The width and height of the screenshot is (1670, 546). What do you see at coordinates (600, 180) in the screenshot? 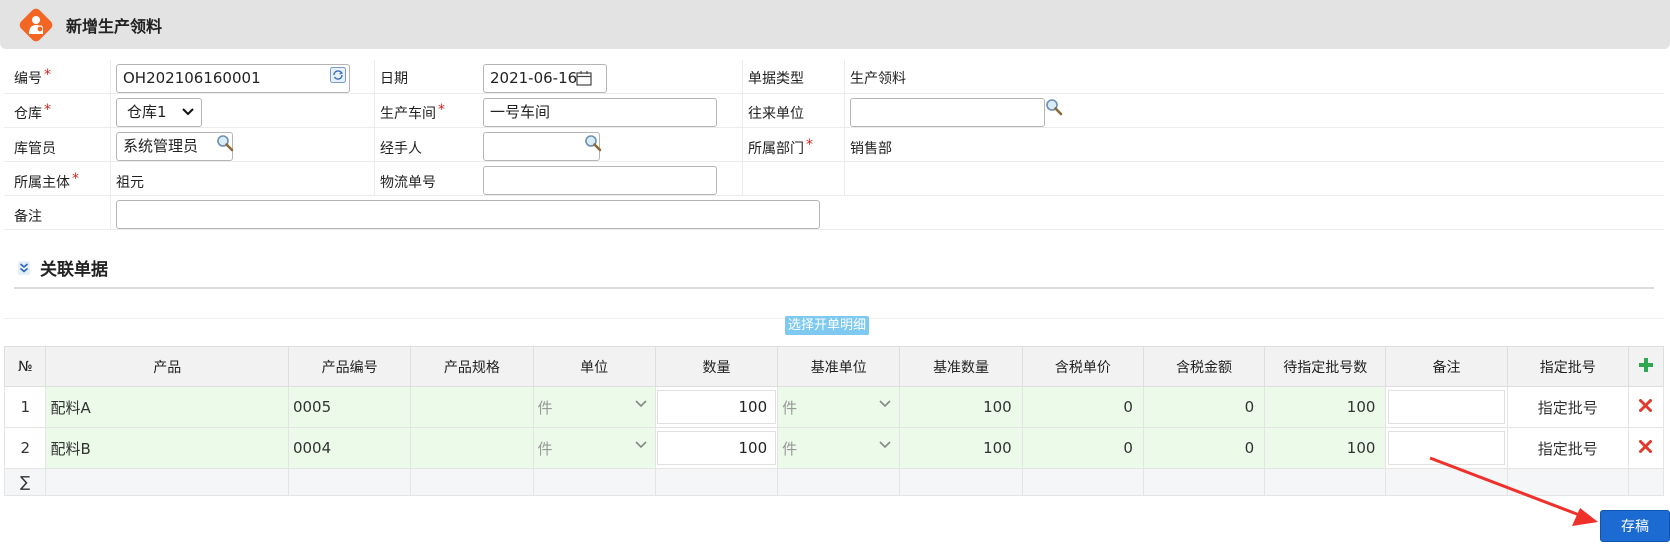
I see `logistics-field` at bounding box center [600, 180].